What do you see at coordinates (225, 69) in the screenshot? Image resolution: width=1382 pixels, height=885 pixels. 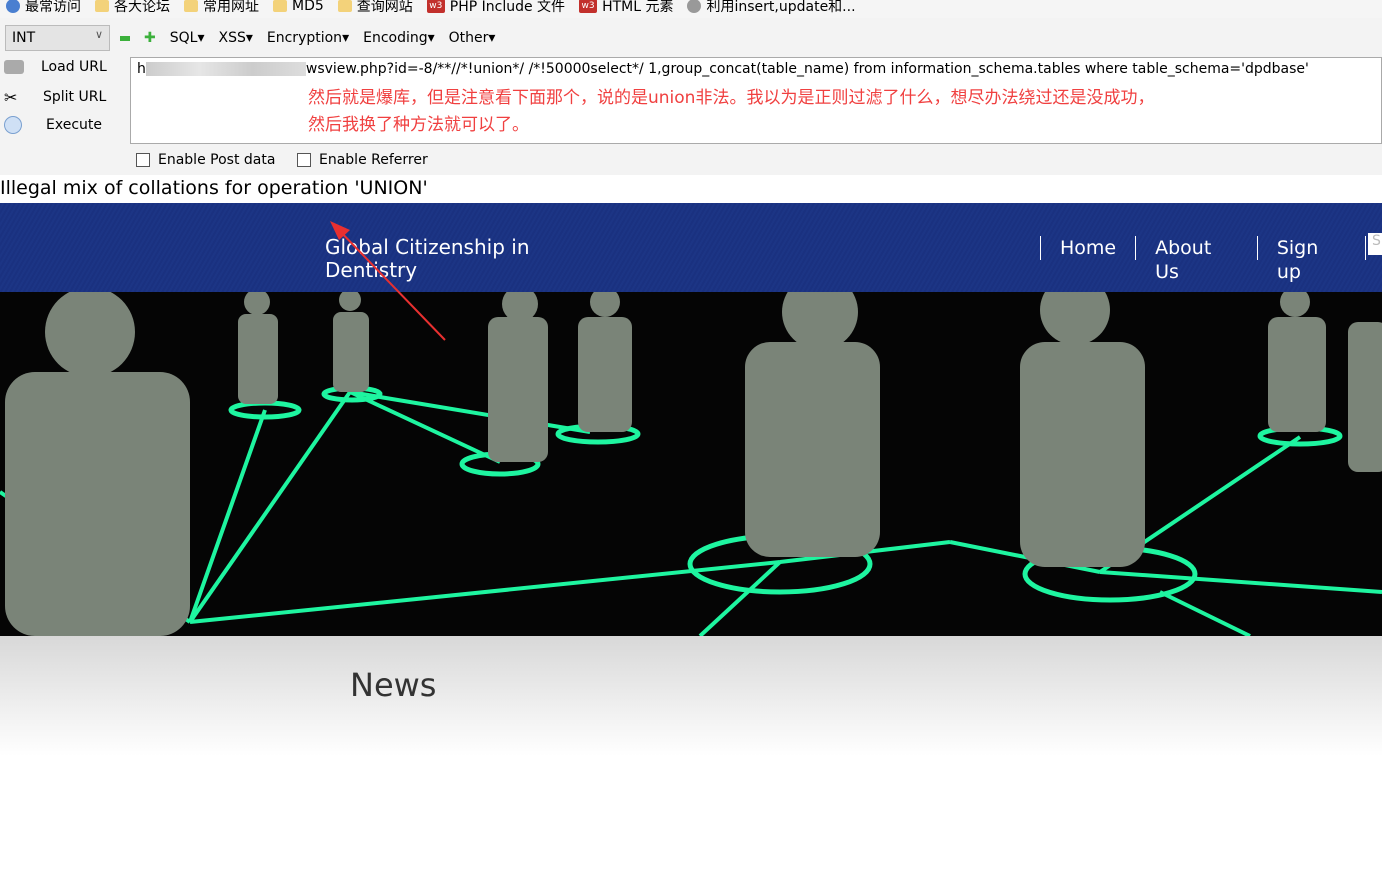 I see `redacted-host` at bounding box center [225, 69].